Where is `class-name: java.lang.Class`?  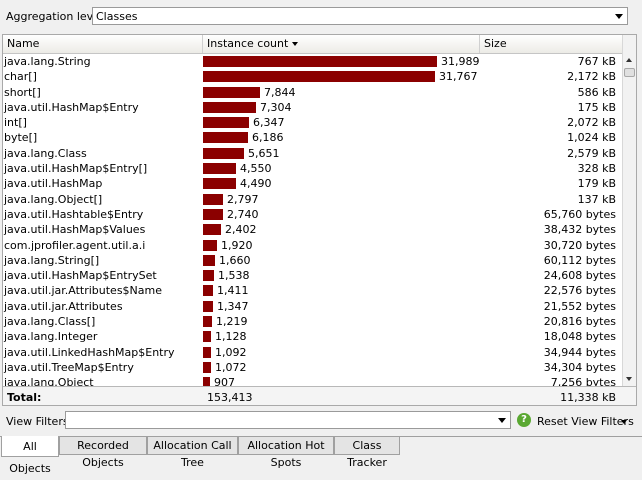
class-name: java.lang.Class is located at coordinates (45, 153).